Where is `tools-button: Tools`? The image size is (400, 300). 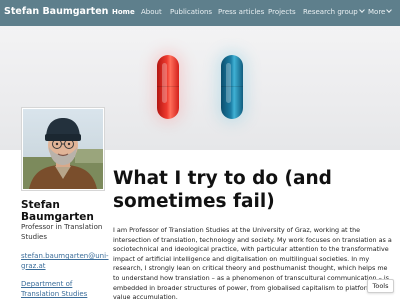
tools-button: Tools is located at coordinates (380, 286).